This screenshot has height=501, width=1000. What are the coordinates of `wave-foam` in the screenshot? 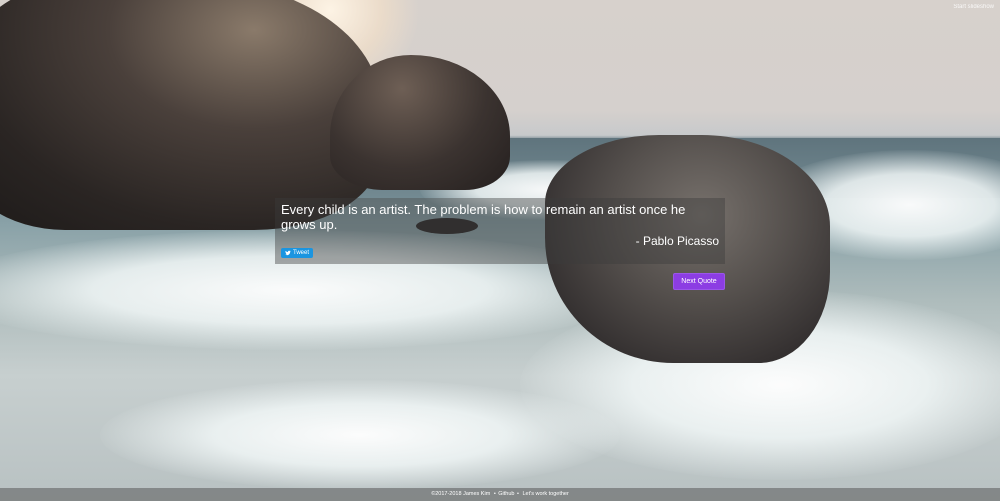 It's located at (360, 435).